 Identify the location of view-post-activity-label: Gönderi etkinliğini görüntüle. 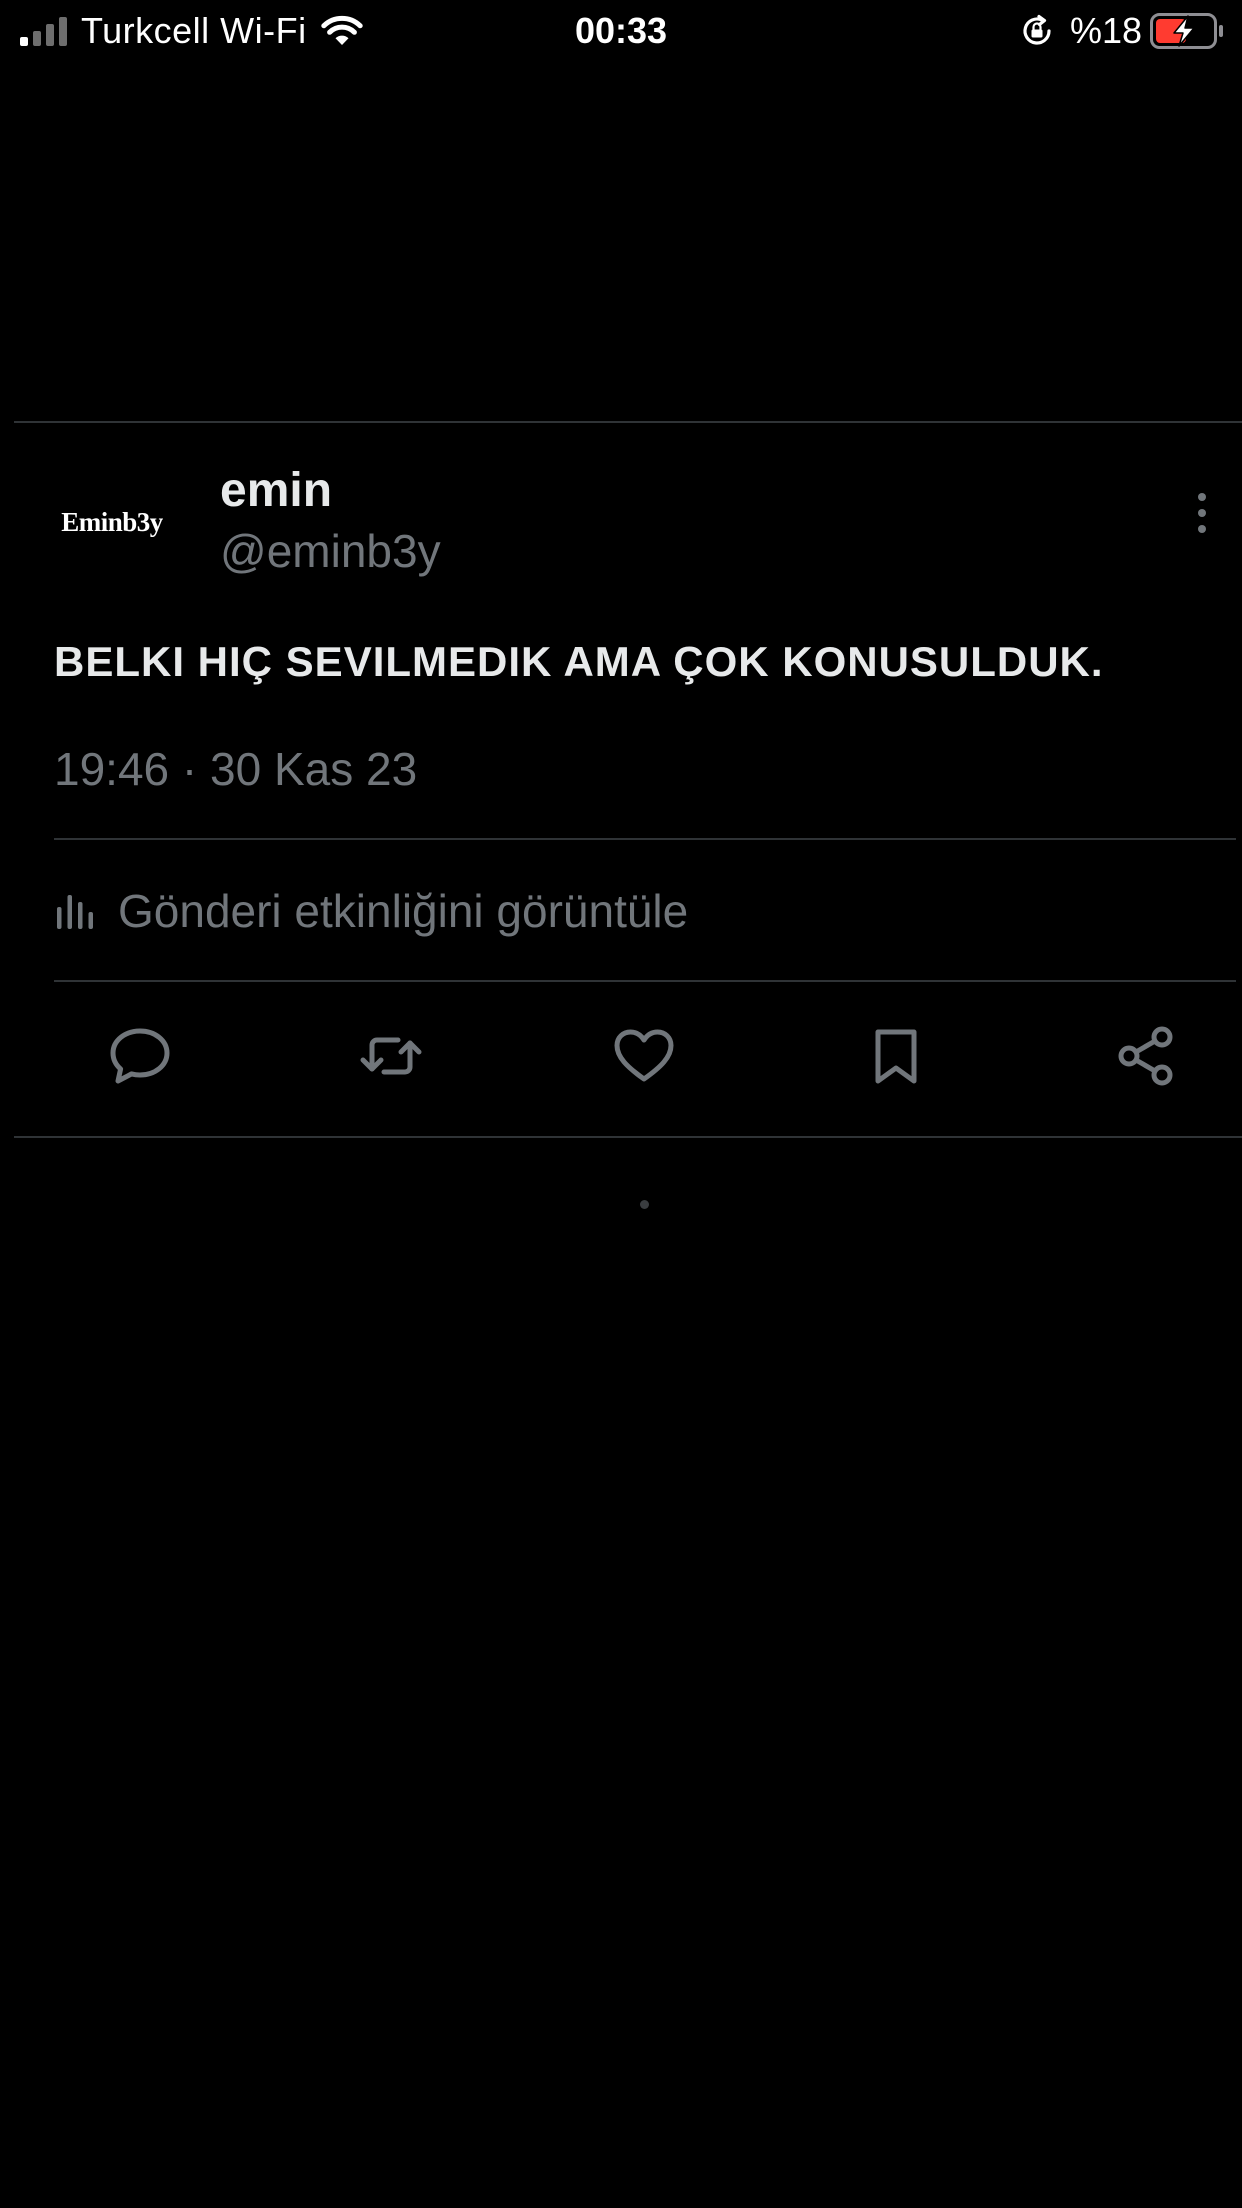
(403, 911).